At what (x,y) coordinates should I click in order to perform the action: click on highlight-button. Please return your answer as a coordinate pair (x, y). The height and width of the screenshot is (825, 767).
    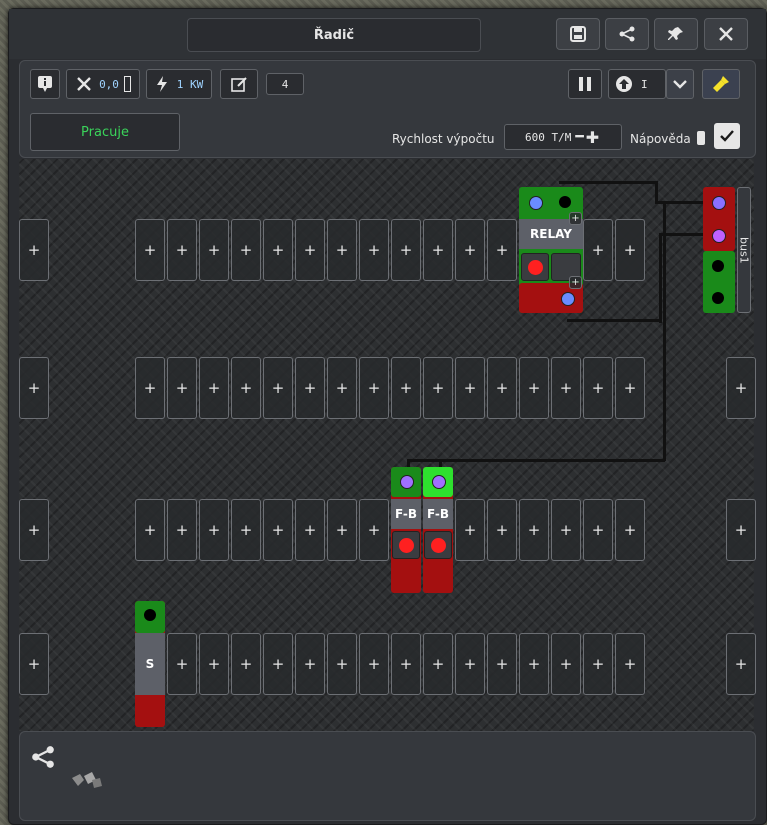
    Looking at the image, I should click on (721, 84).